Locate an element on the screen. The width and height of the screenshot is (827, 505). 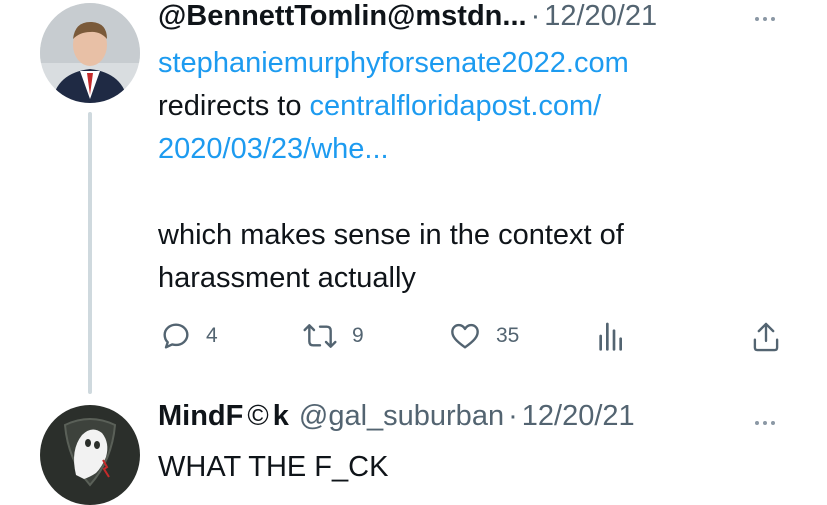
user-handle: @gal_suburban is located at coordinates (401, 416).